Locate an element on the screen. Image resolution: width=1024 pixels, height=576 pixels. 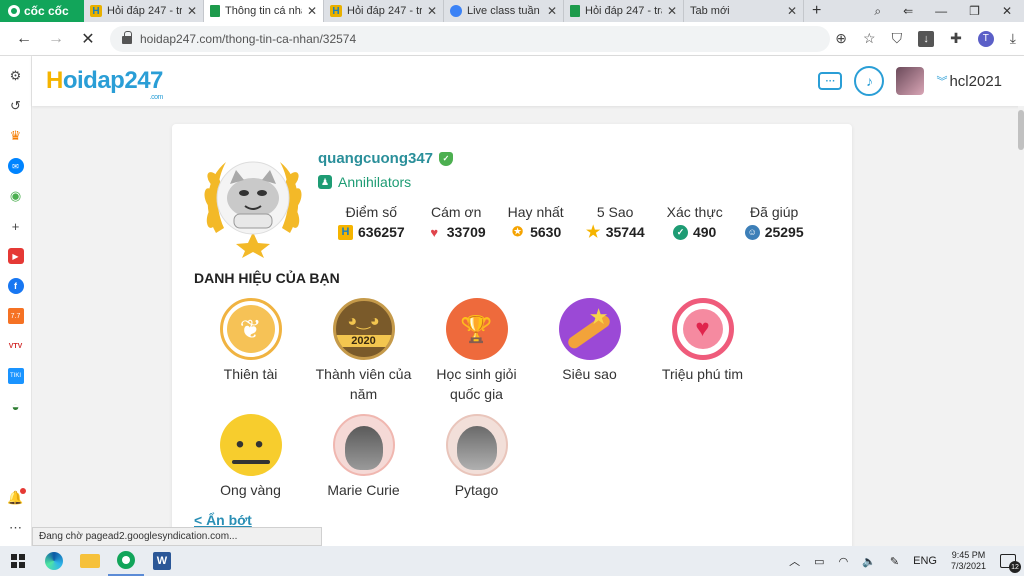
window-controls: ⌕ ⇐ — ❐ ✕ is located at coordinates (949, 11).